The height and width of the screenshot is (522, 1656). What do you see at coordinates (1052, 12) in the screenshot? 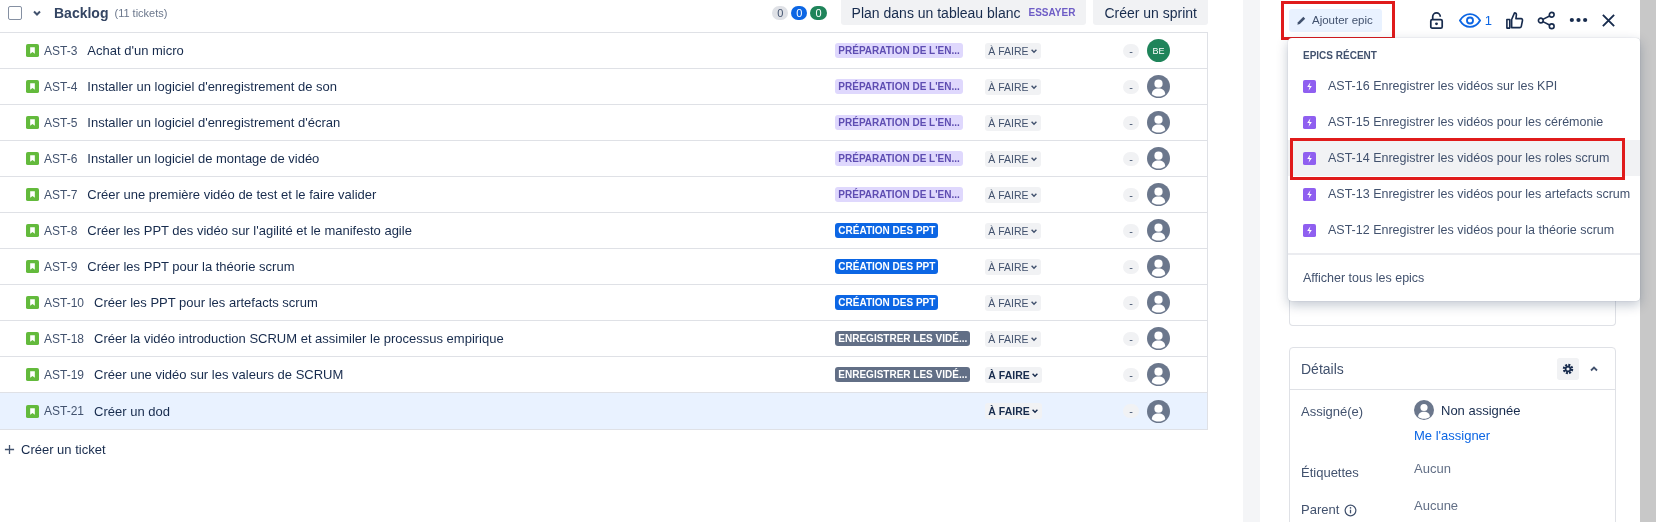
I see `try-label: ESSAYER` at bounding box center [1052, 12].